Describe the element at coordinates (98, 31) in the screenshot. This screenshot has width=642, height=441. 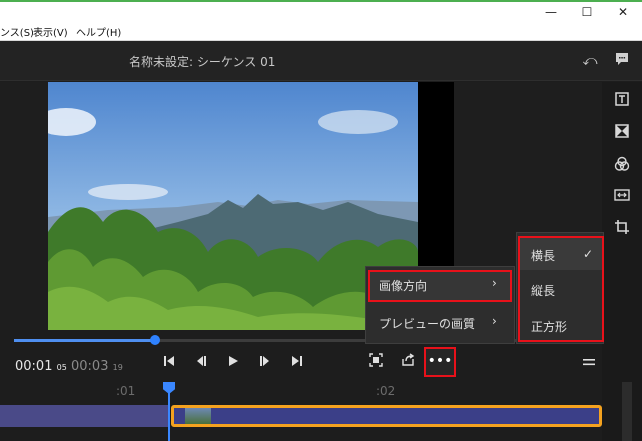
I see `menu-help: ヘルプ(H)` at that location.